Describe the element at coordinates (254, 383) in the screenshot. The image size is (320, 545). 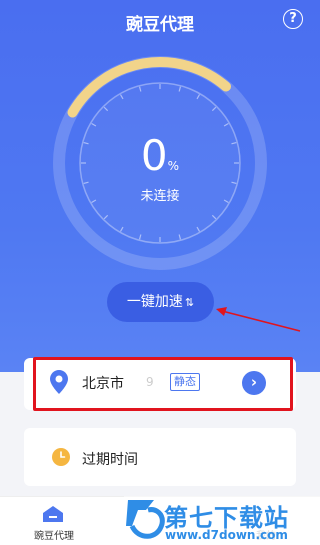
I see `chevron-right-icon: ›` at that location.